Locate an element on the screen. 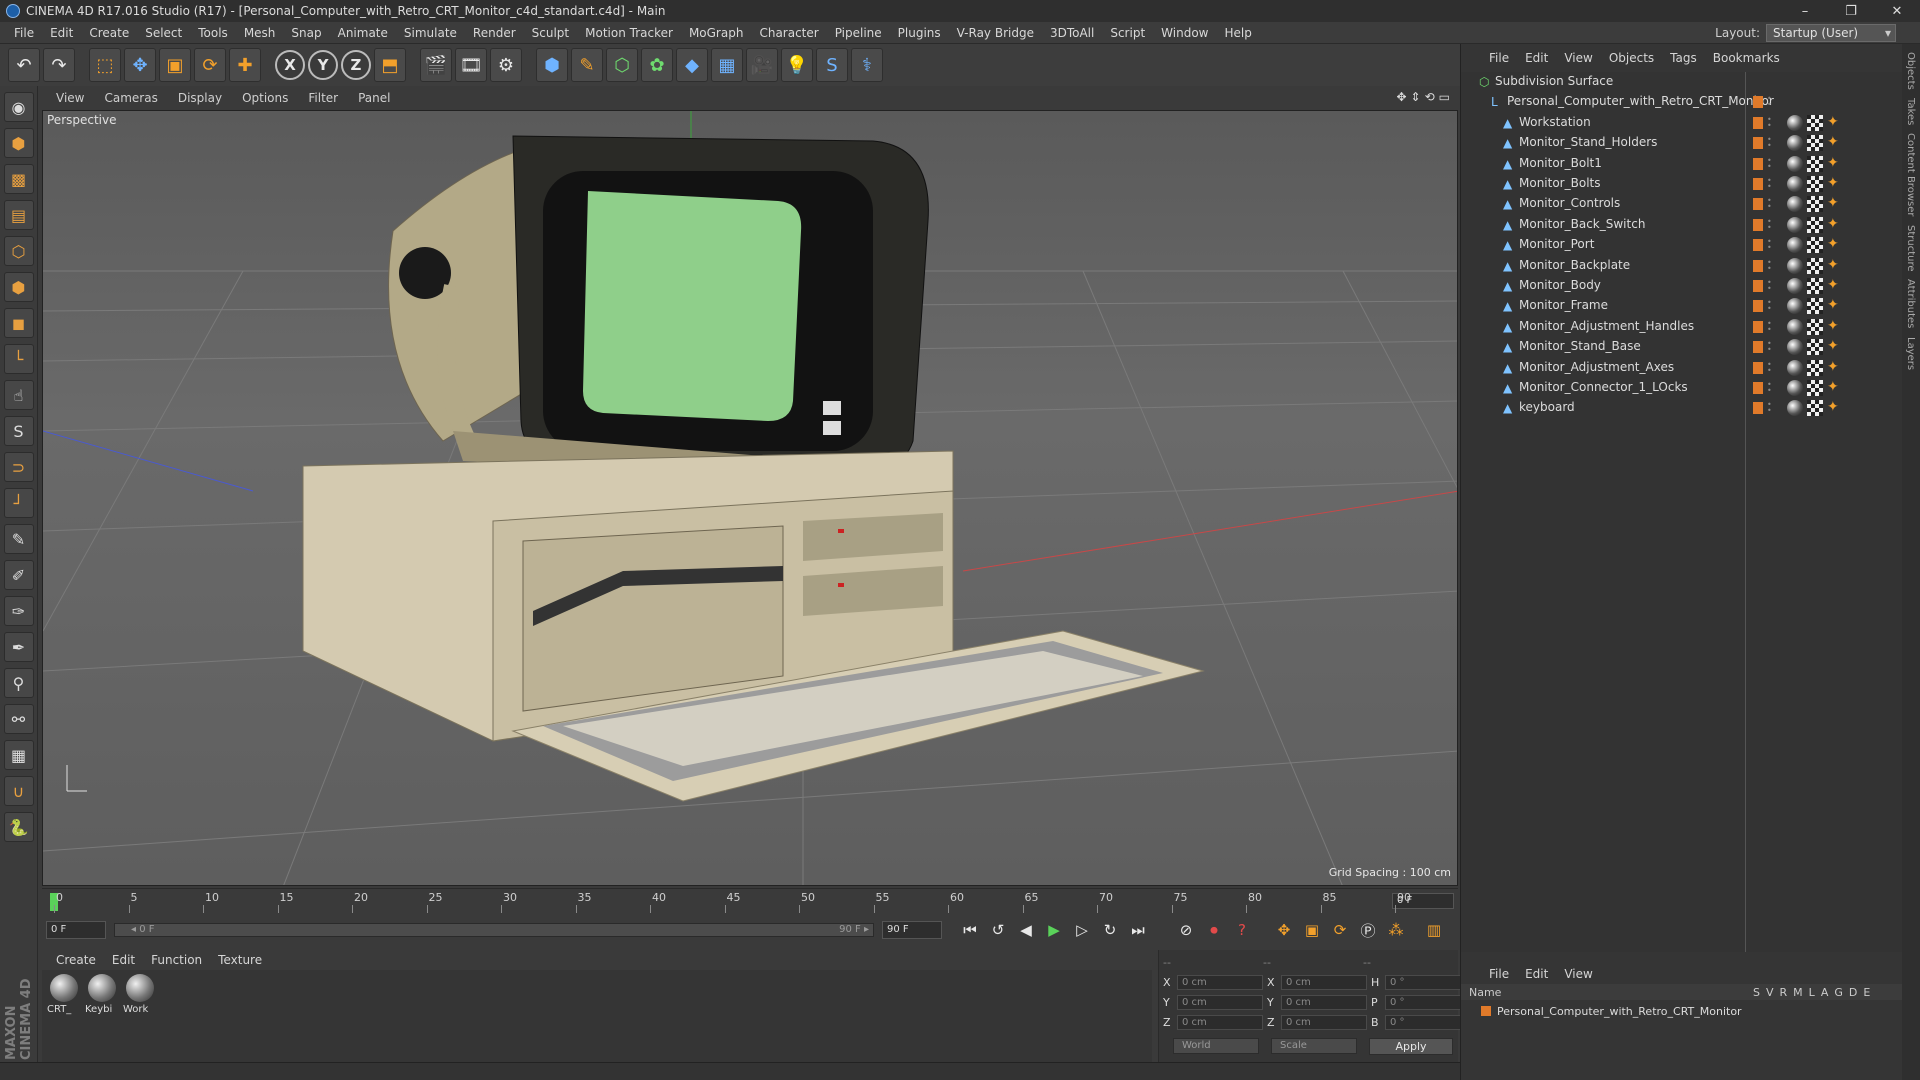 This screenshot has width=1920, height=1080. coords-size-field: 0 cm is located at coordinates (1324, 1002).